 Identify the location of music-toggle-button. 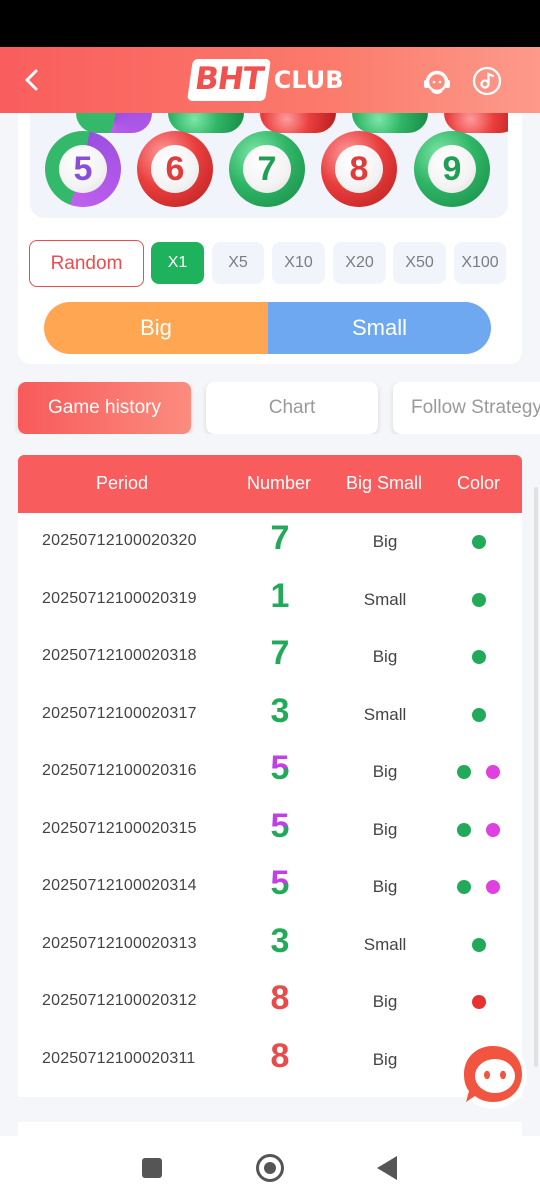
(487, 81).